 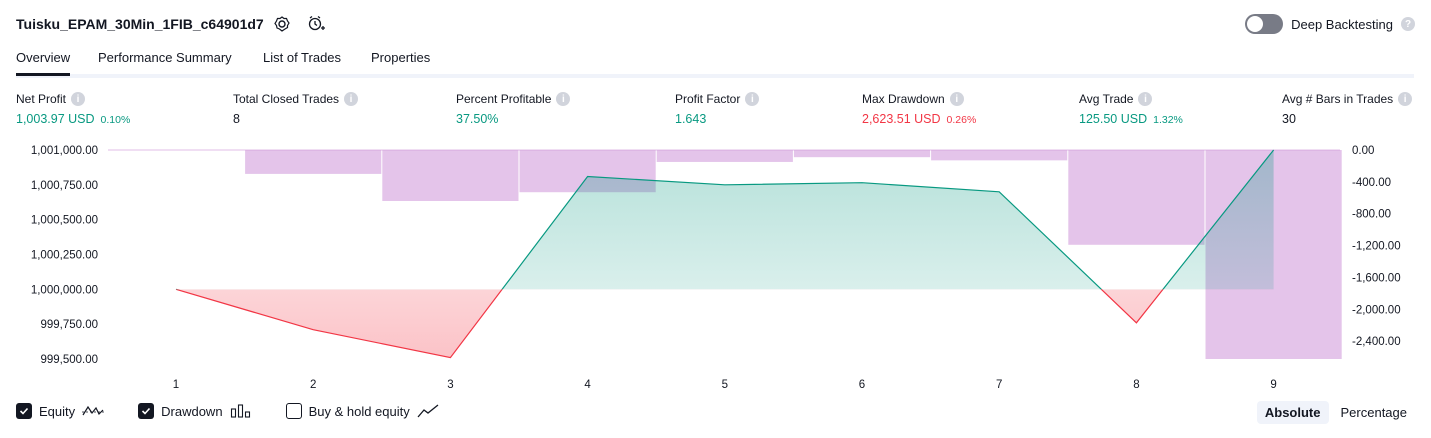 What do you see at coordinates (1264, 24) in the screenshot?
I see `deep-backtesting-toggle` at bounding box center [1264, 24].